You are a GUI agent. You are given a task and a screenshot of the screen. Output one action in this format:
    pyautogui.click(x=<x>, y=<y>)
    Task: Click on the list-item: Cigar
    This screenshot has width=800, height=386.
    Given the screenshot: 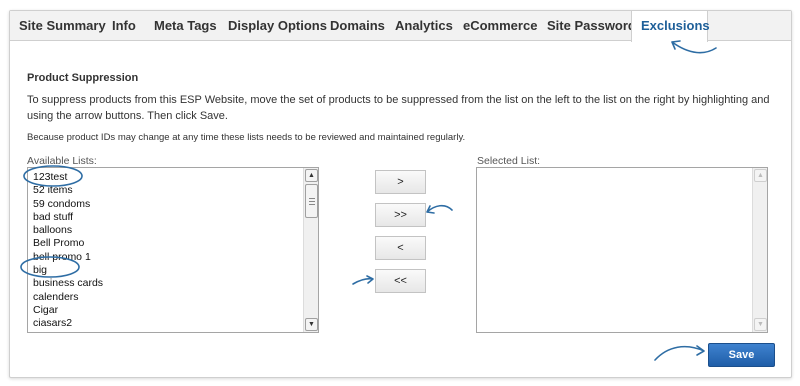 What is the action you would take?
    pyautogui.click(x=175, y=310)
    